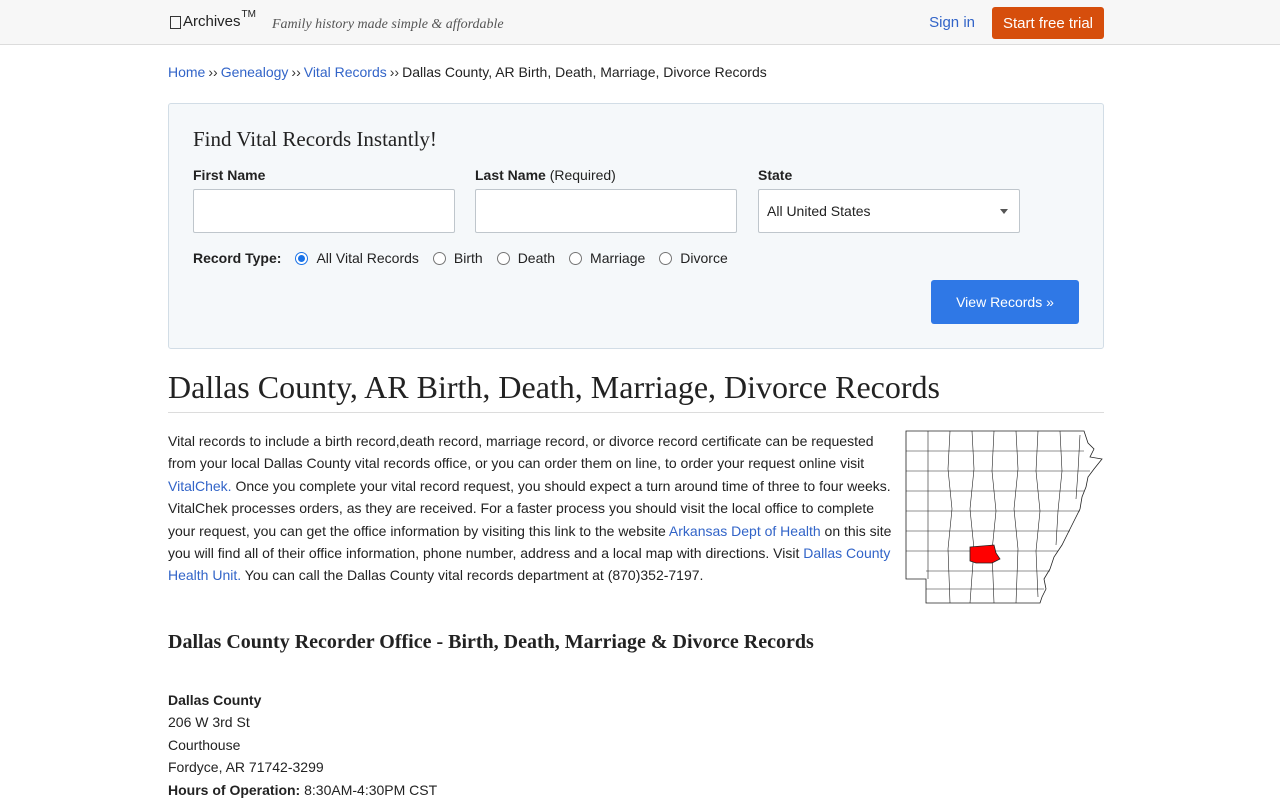 The image size is (1280, 800). Describe the element at coordinates (1005, 302) in the screenshot. I see `view-records-button: View Records »` at that location.